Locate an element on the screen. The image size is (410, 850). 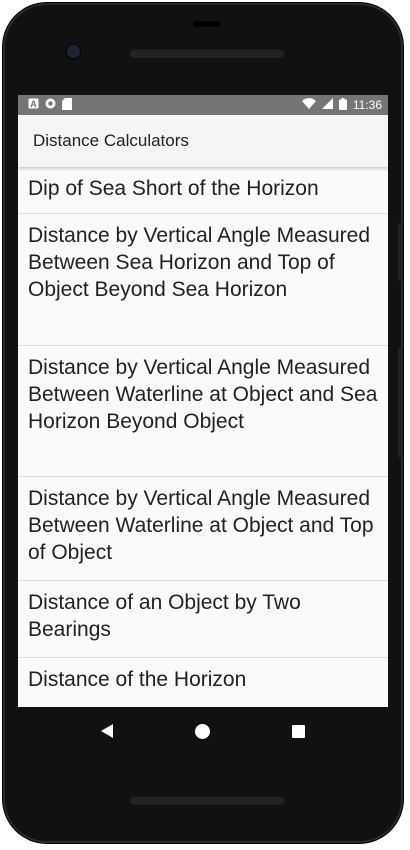
volume-button is located at coordinates (400, 403).